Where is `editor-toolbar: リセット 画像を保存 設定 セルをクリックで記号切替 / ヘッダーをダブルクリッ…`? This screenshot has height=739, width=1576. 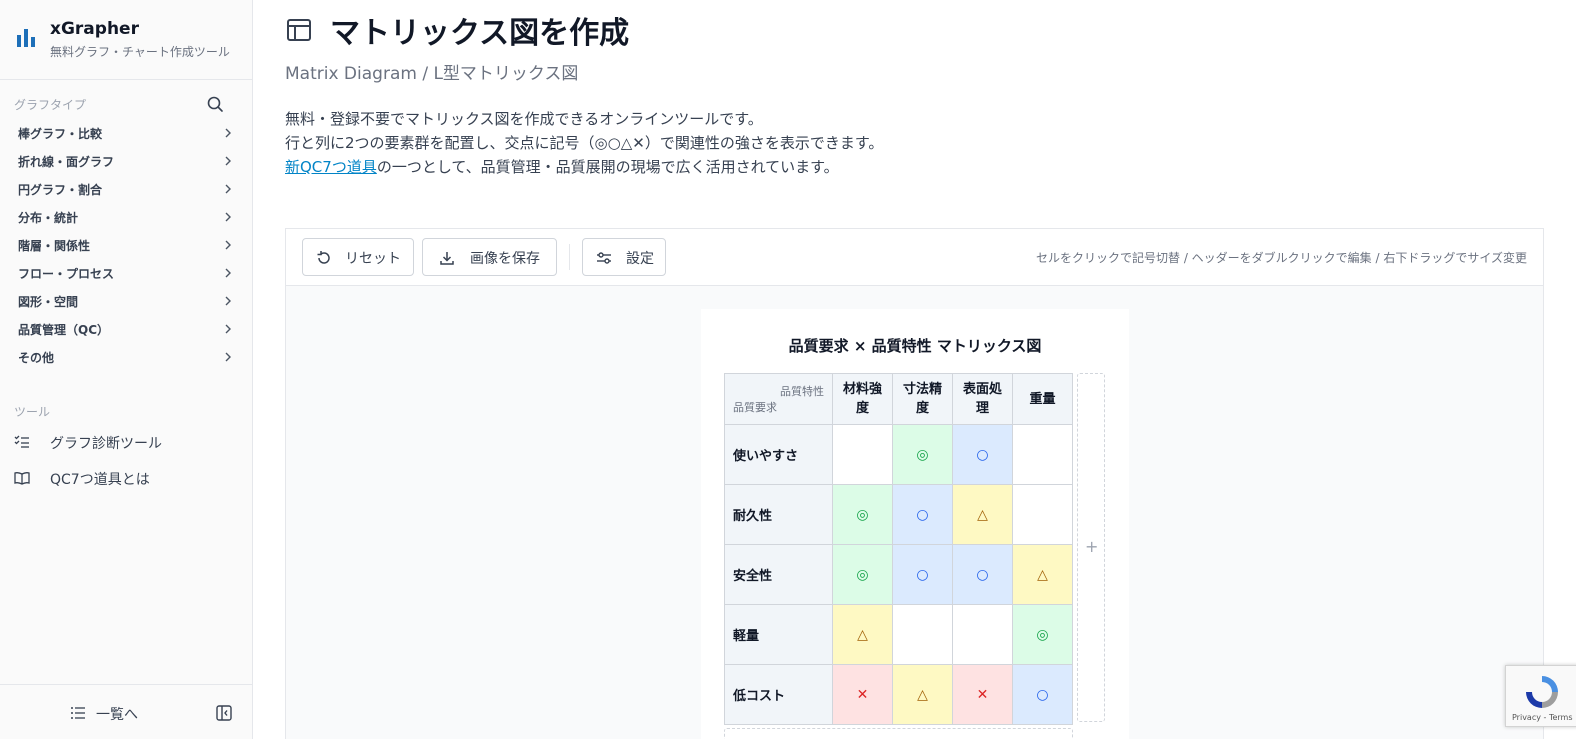 editor-toolbar: リセット 画像を保存 設定 セルをクリックで記号切替 / ヘッダーをダブルクリッ… is located at coordinates (914, 257).